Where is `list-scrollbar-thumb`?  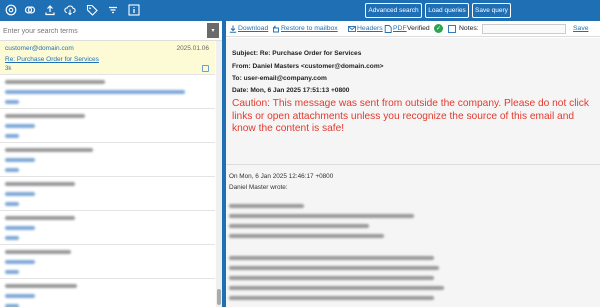
list-scrollbar-thumb is located at coordinates (219, 297).